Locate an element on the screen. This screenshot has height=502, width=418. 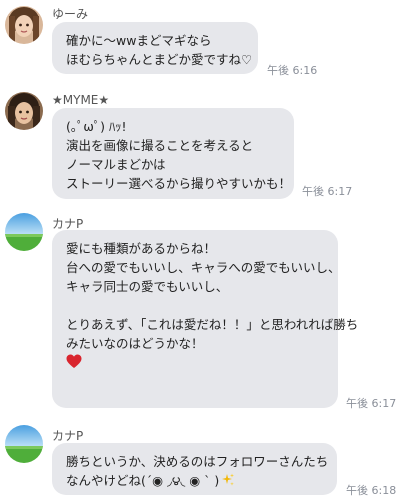
message-line: 勝ちというか、決めるのはフォロワーさんたち is located at coordinates (197, 461).